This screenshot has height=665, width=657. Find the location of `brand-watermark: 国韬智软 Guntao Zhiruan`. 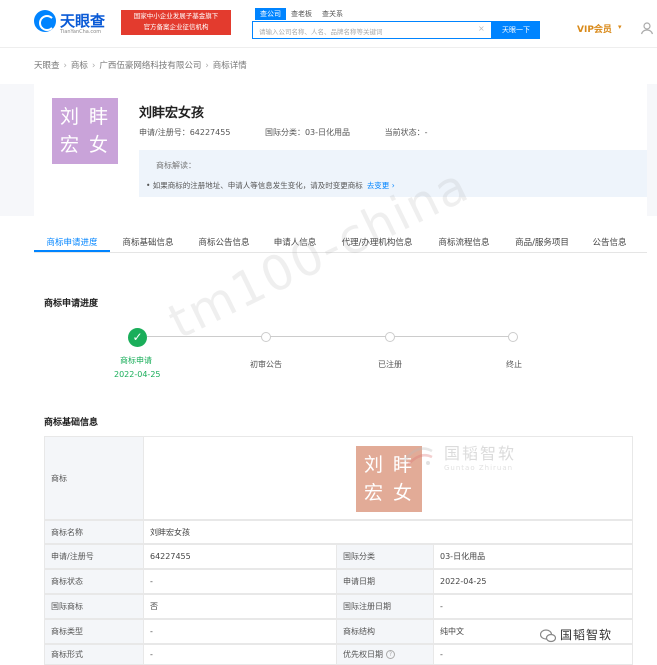

brand-watermark: 国韬智软 Guntao Zhiruan is located at coordinates (458, 456).